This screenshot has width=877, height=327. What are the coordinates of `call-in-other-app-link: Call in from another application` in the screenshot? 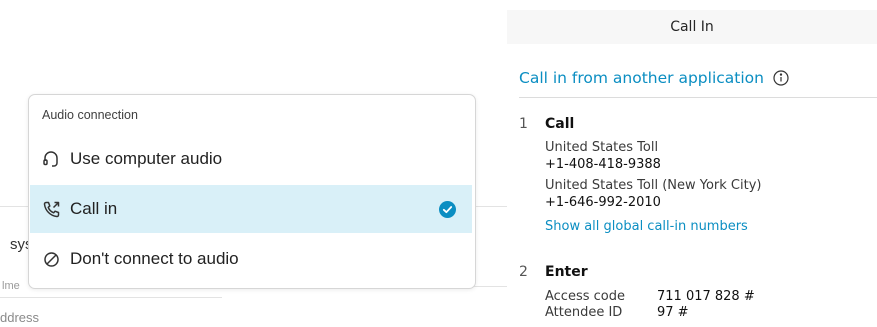 It's located at (654, 78).